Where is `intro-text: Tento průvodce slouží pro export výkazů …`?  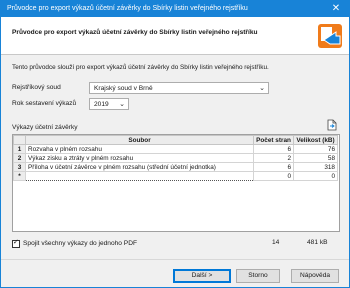 intro-text: Tento průvodce slouží pro export výkazů … is located at coordinates (140, 67).